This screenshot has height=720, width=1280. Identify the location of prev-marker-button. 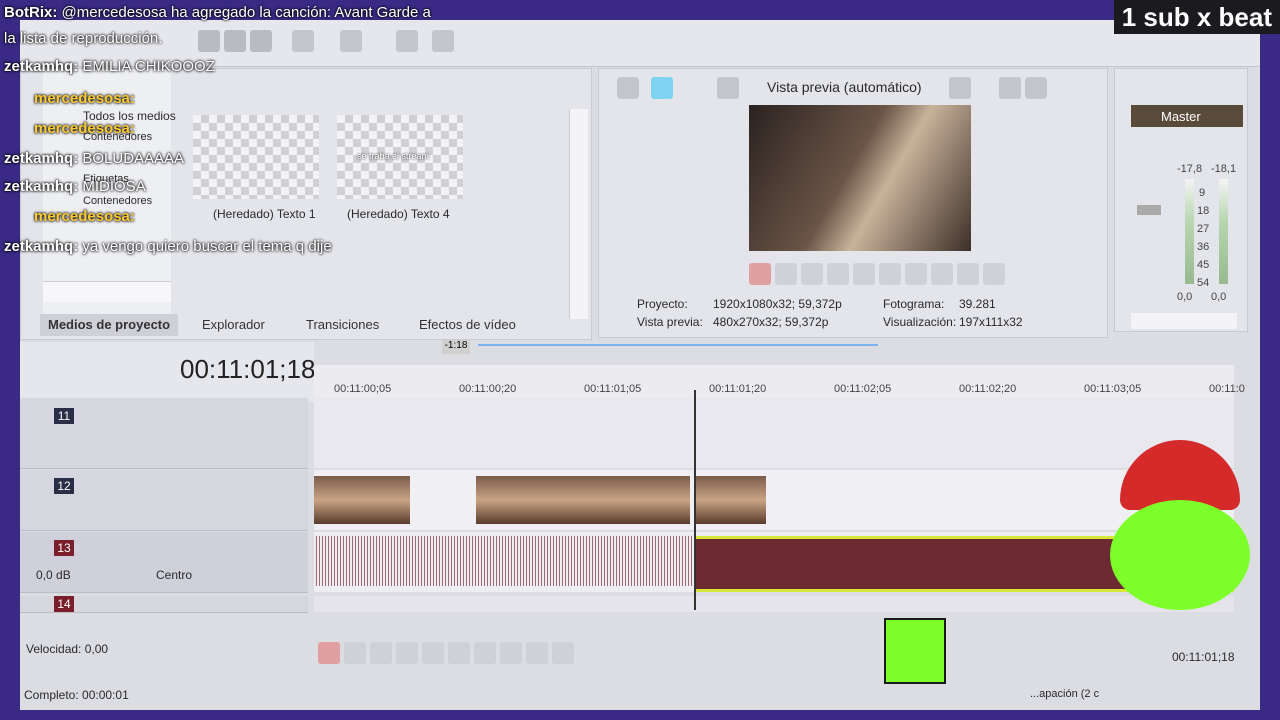
(485, 653).